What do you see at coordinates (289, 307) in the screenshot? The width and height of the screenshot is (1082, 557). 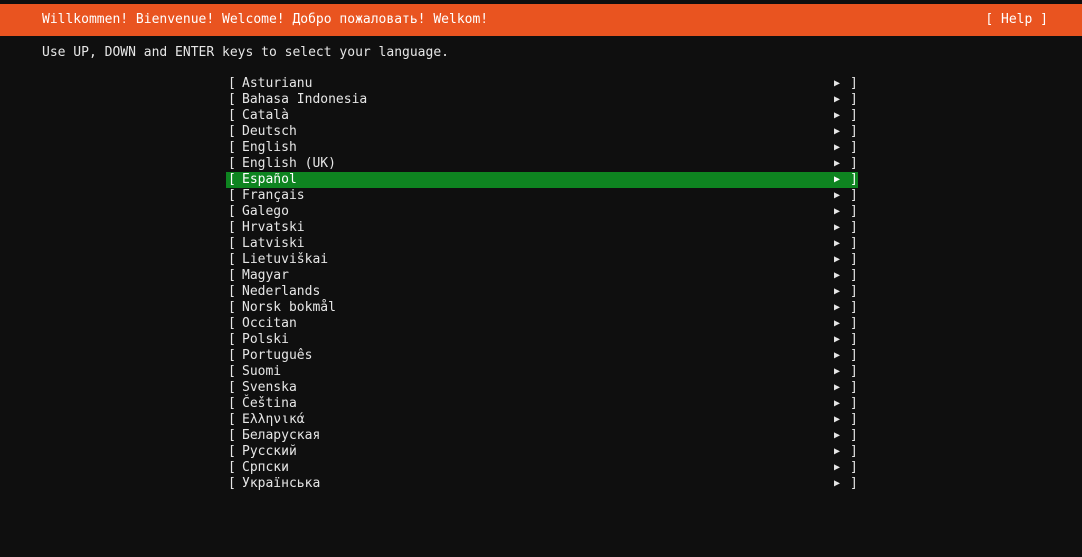 I see `language-label: Norsk bokmål` at bounding box center [289, 307].